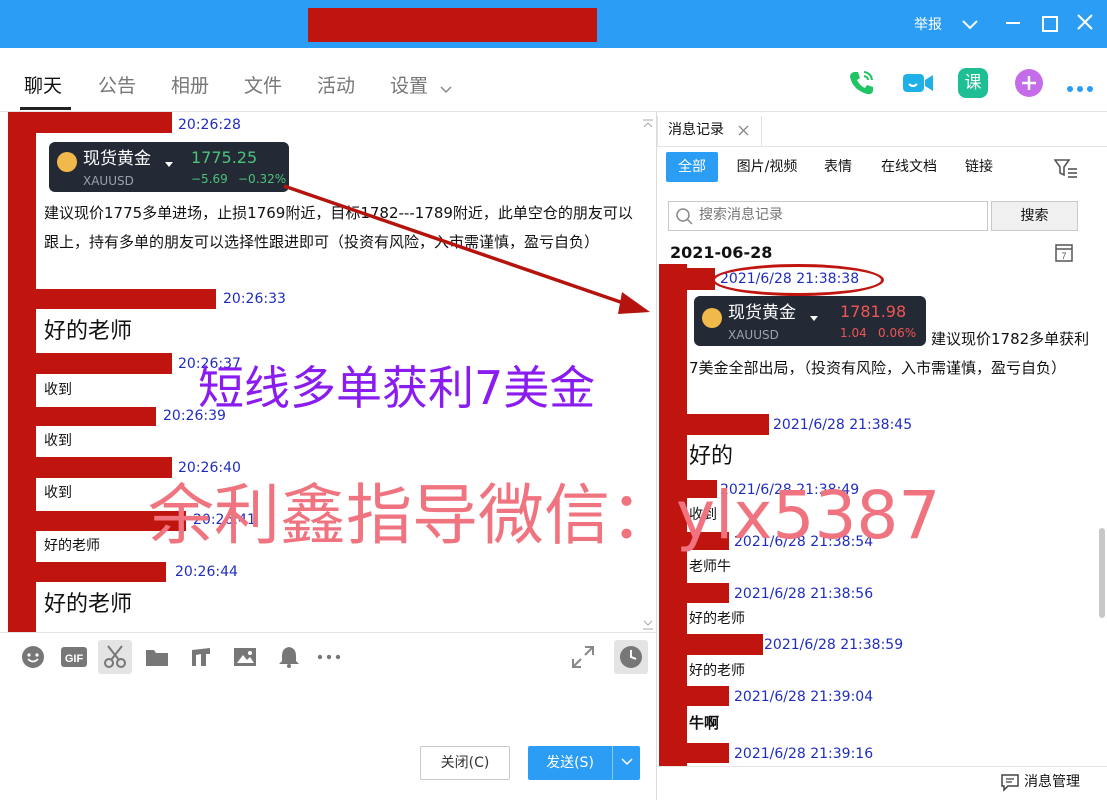 Image resolution: width=1107 pixels, height=800 pixels. Describe the element at coordinates (1102, 573) in the screenshot. I see `history-scrollbar` at that location.